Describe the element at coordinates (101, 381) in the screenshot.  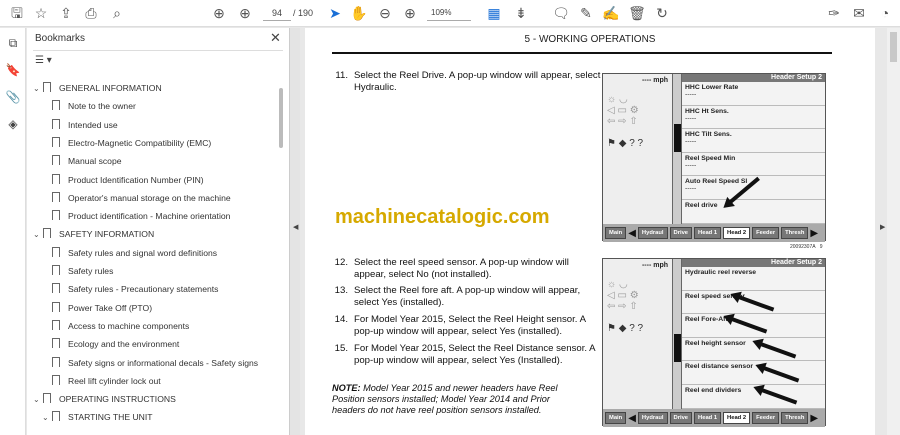
I see `bookmark-item: Reel lift cylinder lock out` at that location.